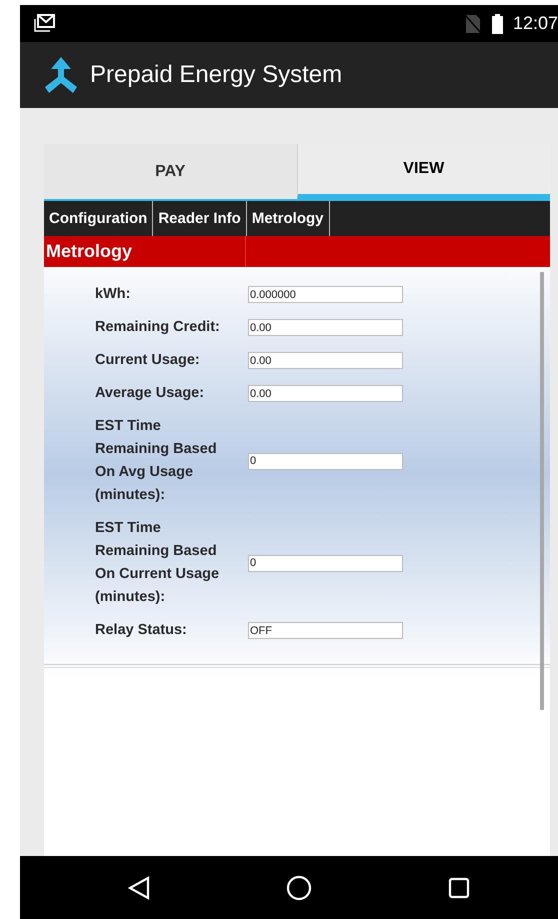  I want to click on field-label: EST Time Remaining Based On Current Usage (minutes):, so click(157, 563).